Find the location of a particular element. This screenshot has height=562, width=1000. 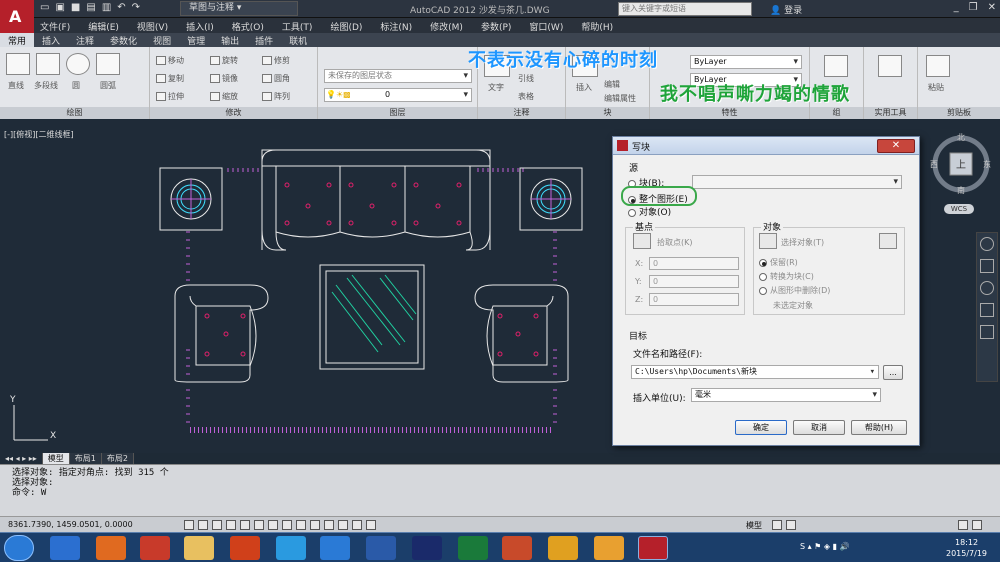

tab-annotate: 注释 is located at coordinates (85, 40).